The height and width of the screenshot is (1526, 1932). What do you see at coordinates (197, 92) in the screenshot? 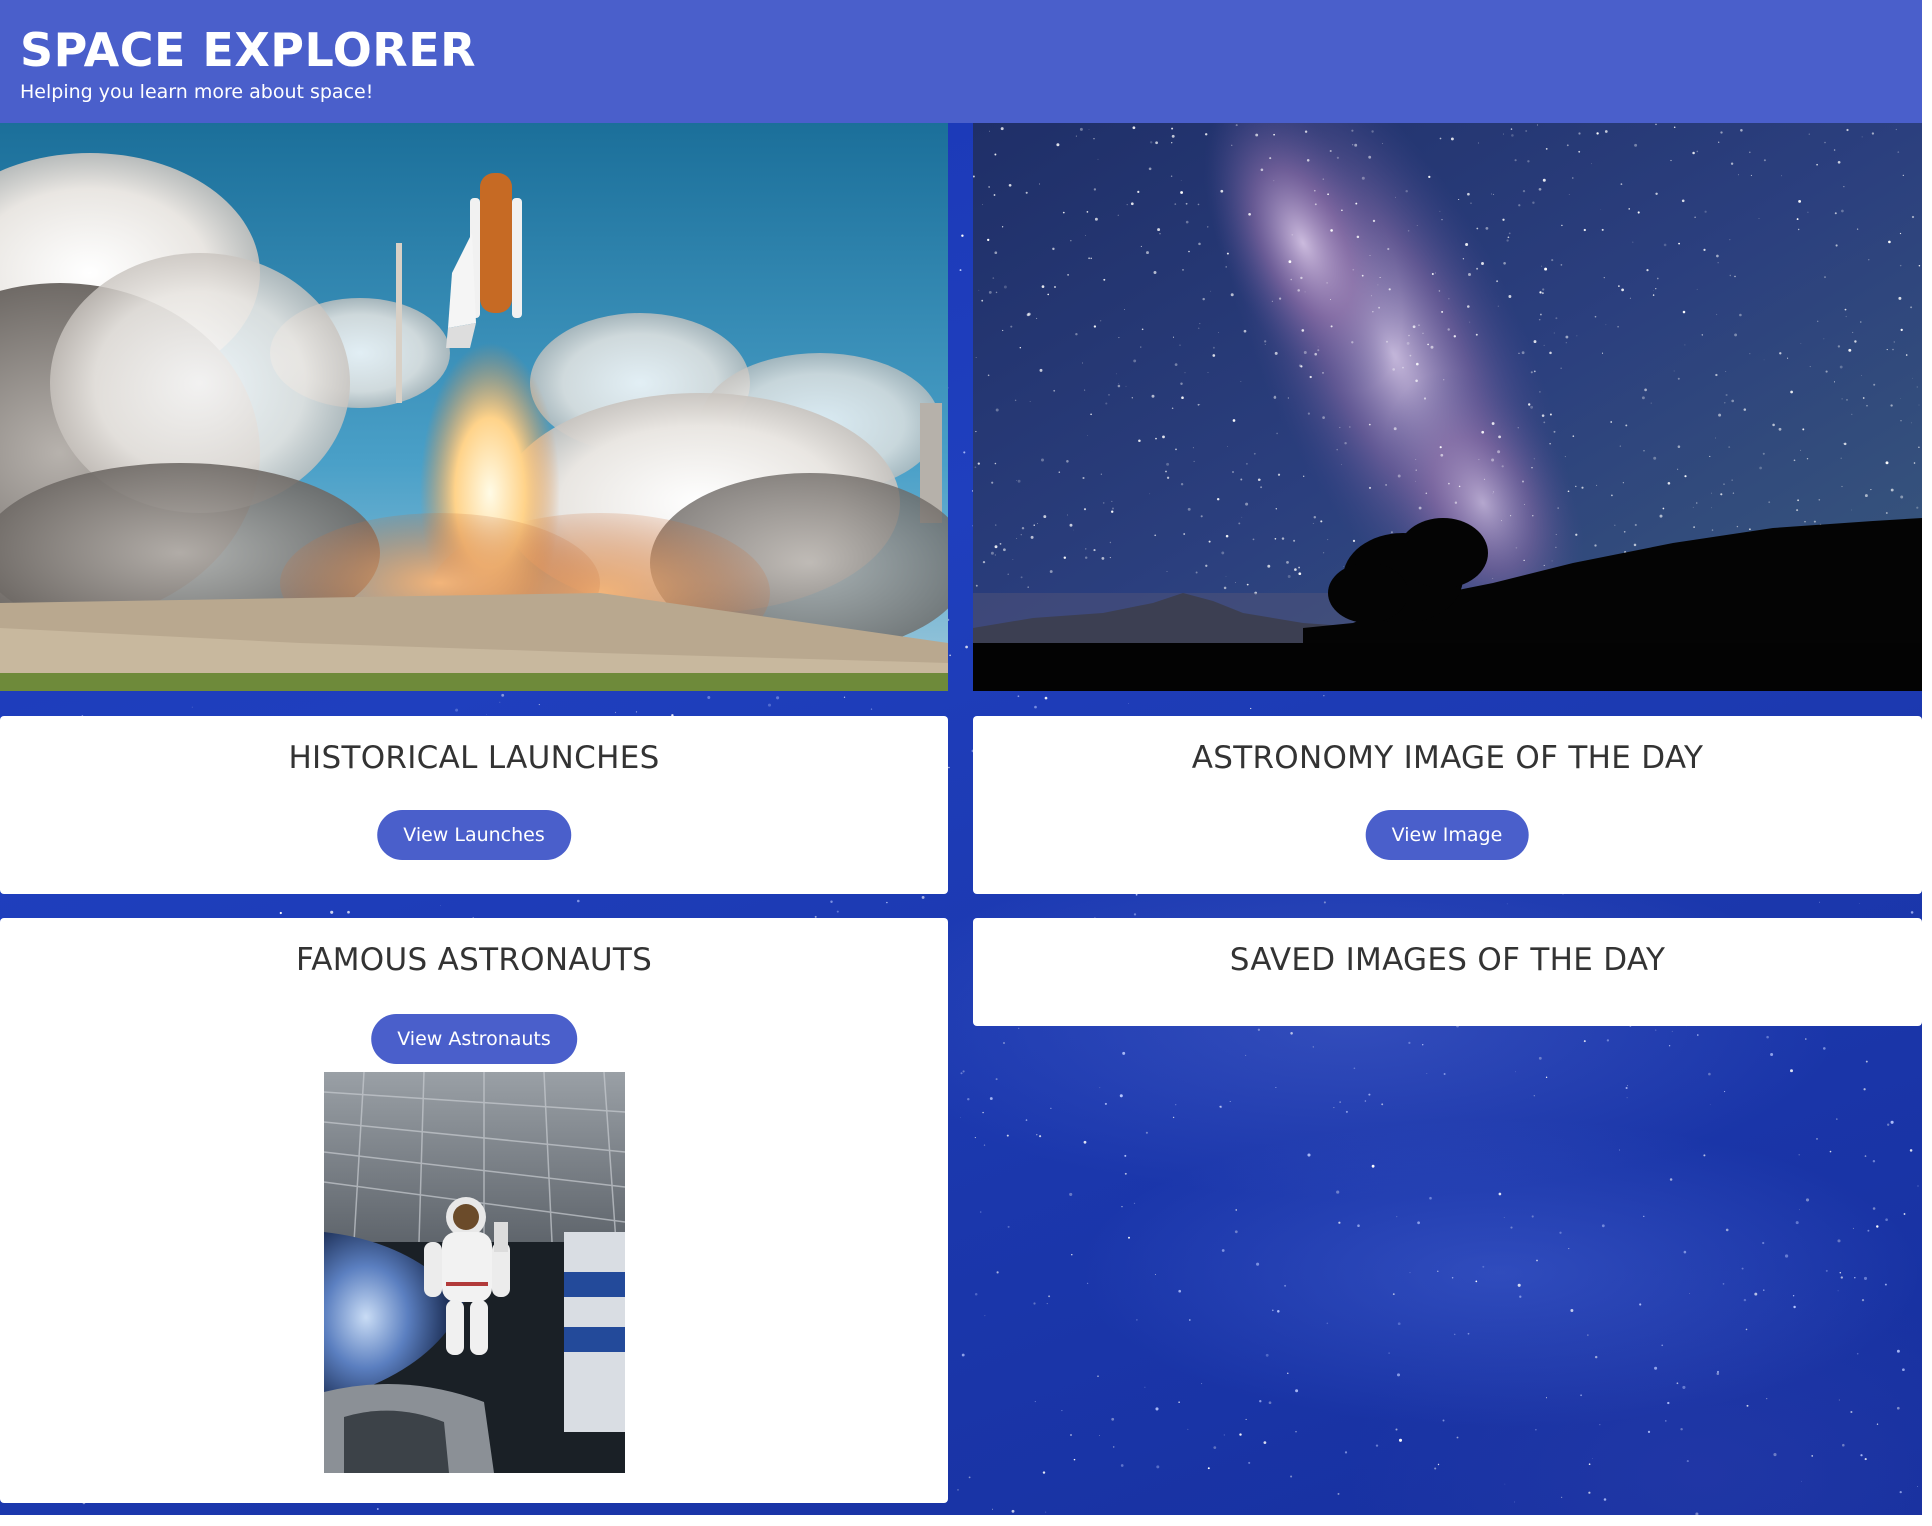
I see `site-subtitle: Helping you learn more about space!` at bounding box center [197, 92].